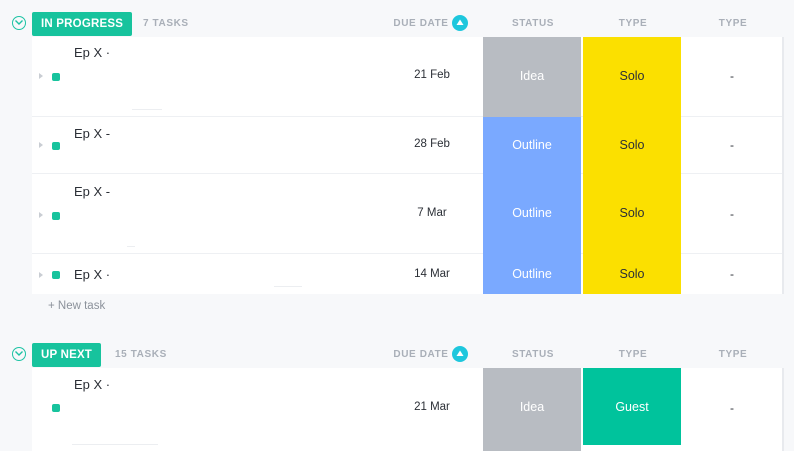 The width and height of the screenshot is (794, 451). What do you see at coordinates (432, 407) in the screenshot?
I see `due-date: 21 Mar` at bounding box center [432, 407].